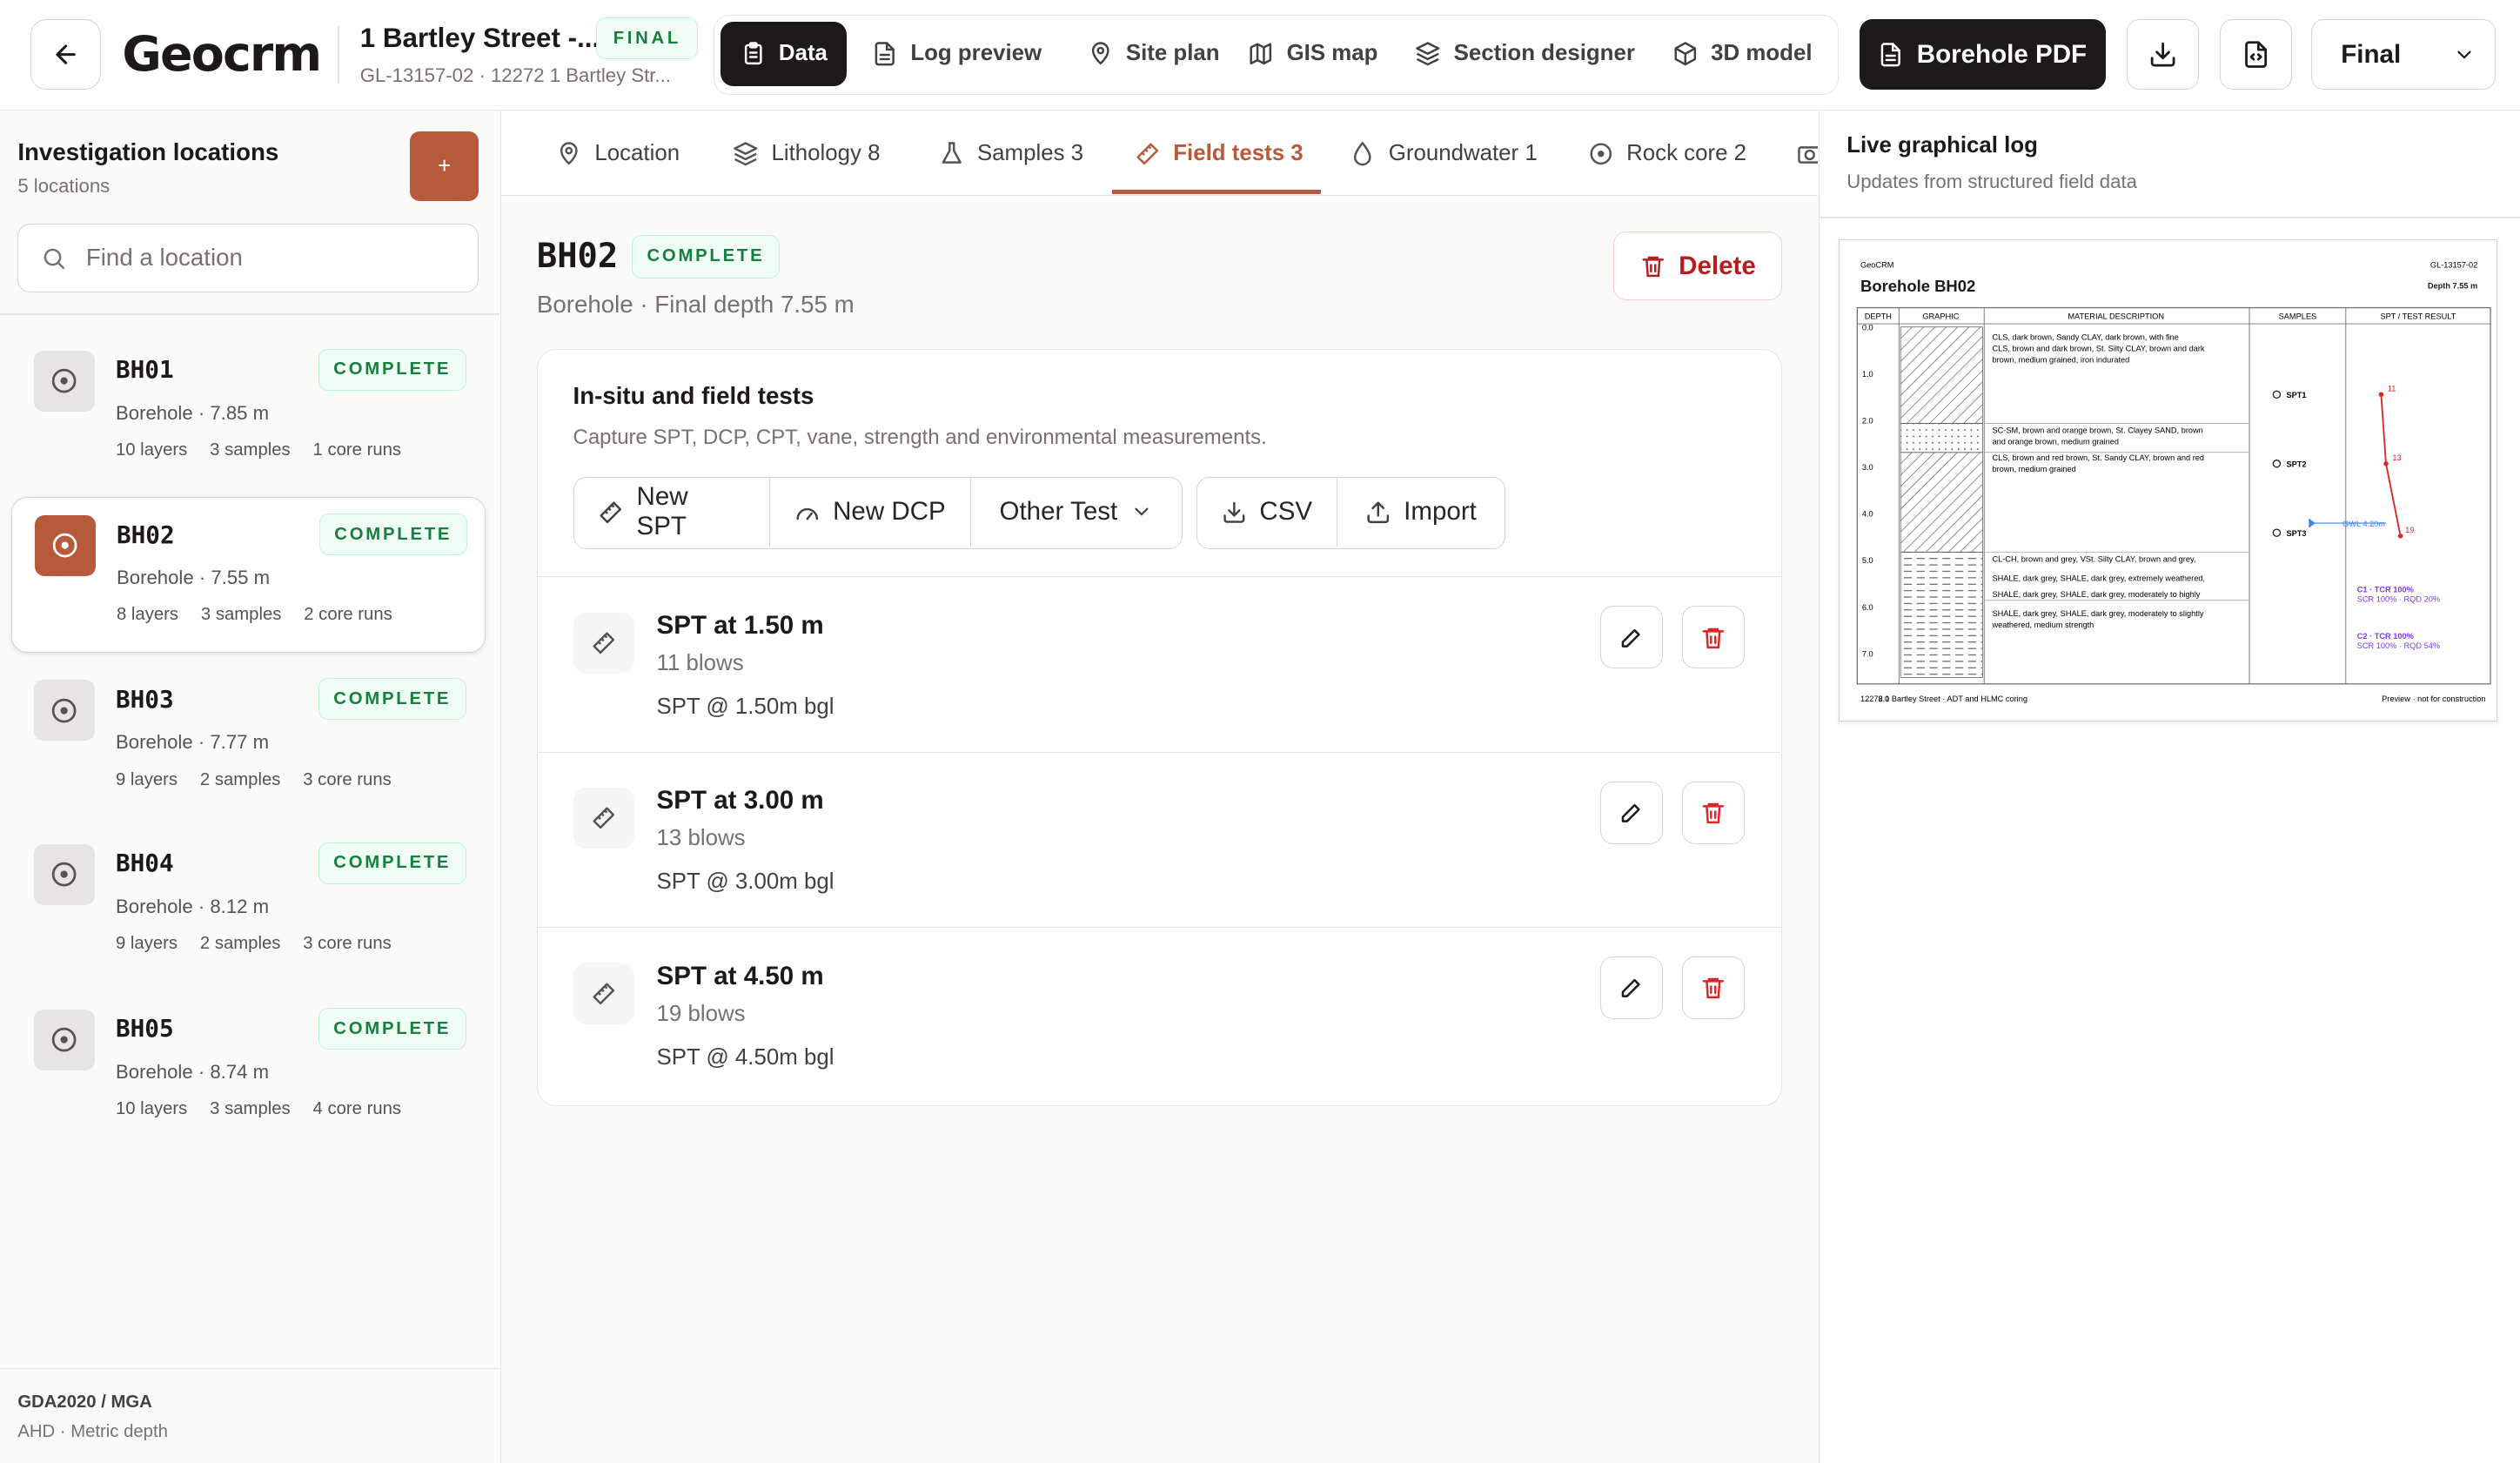 The image size is (2520, 1463). What do you see at coordinates (1742, 54) in the screenshot?
I see `nav-3d-model: 3D model` at bounding box center [1742, 54].